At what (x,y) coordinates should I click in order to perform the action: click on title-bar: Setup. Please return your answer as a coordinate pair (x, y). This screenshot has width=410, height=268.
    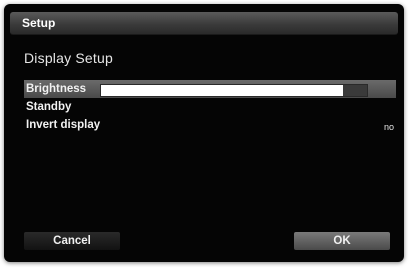
    Looking at the image, I should click on (204, 23).